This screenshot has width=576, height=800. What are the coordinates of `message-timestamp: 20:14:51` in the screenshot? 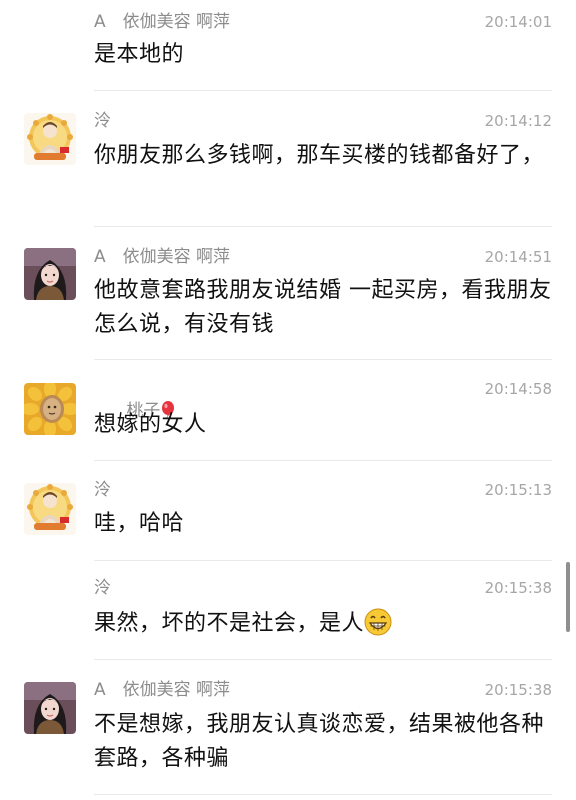 It's located at (518, 257).